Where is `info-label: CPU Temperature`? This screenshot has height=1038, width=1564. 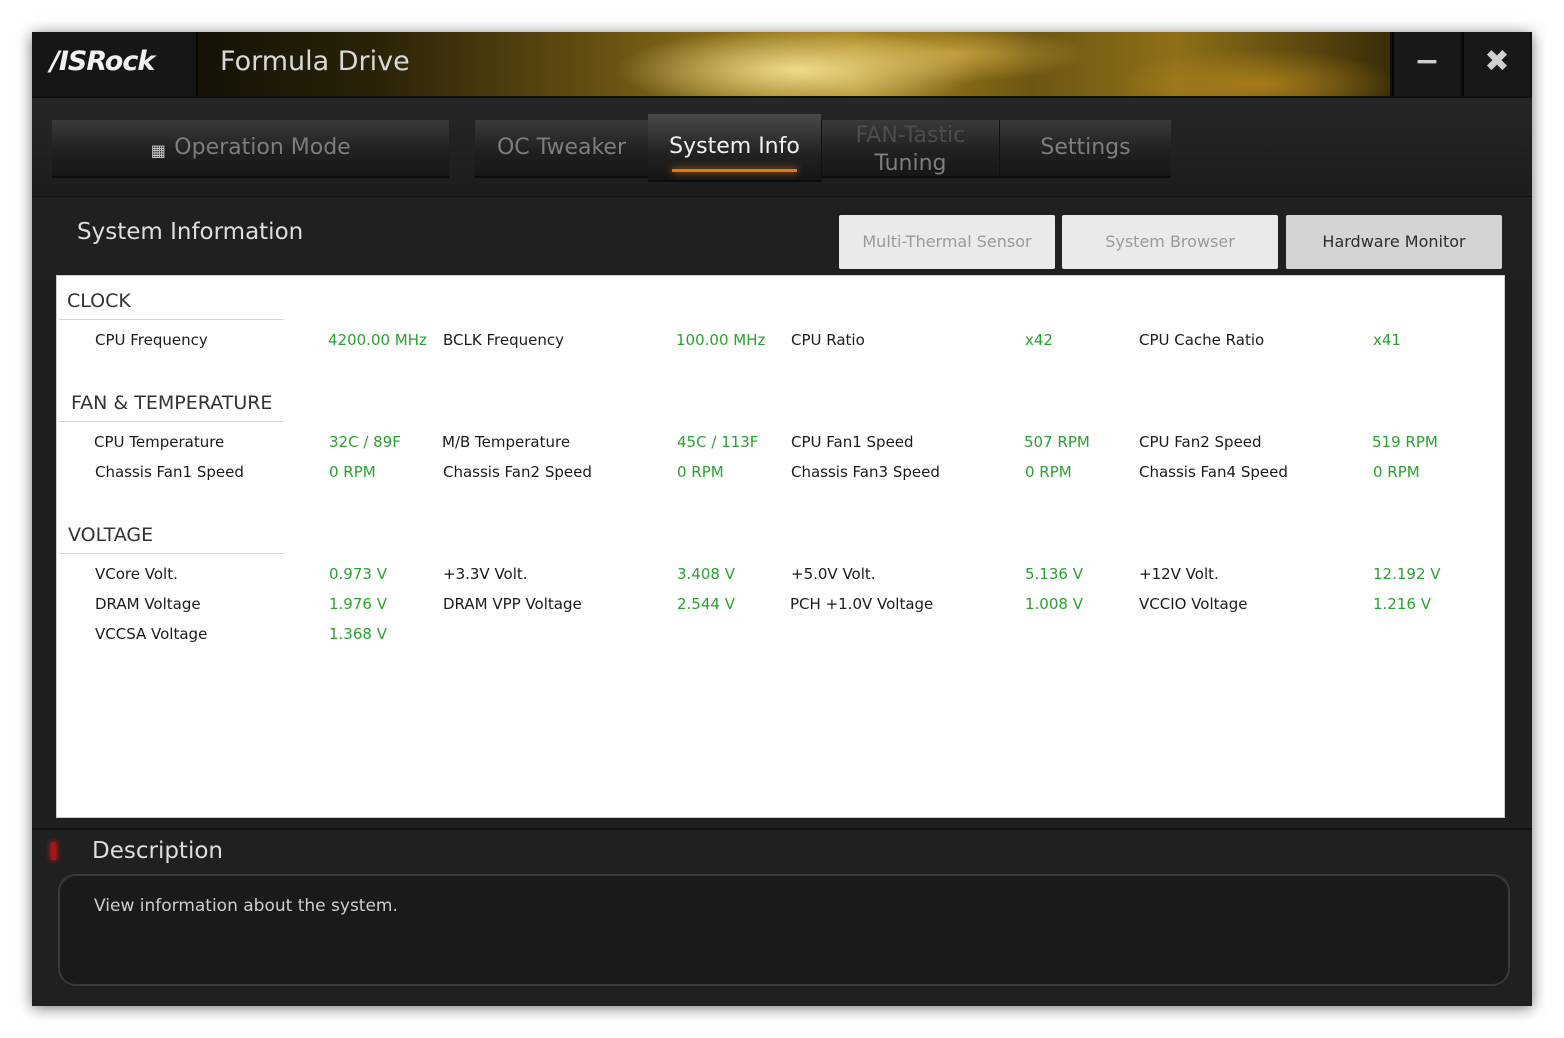 info-label: CPU Temperature is located at coordinates (159, 442).